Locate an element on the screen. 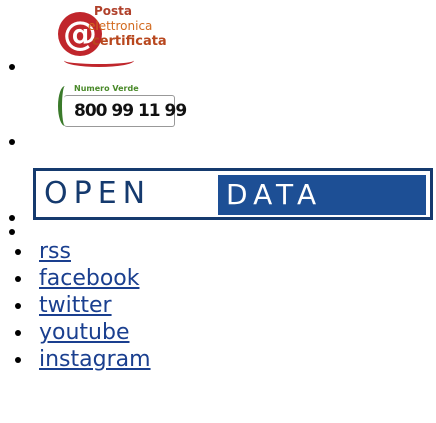  pec-line1: Posta is located at coordinates (113, 11).